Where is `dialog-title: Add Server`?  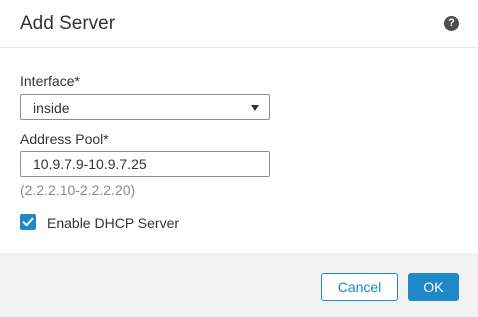 dialog-title: Add Server is located at coordinates (68, 23).